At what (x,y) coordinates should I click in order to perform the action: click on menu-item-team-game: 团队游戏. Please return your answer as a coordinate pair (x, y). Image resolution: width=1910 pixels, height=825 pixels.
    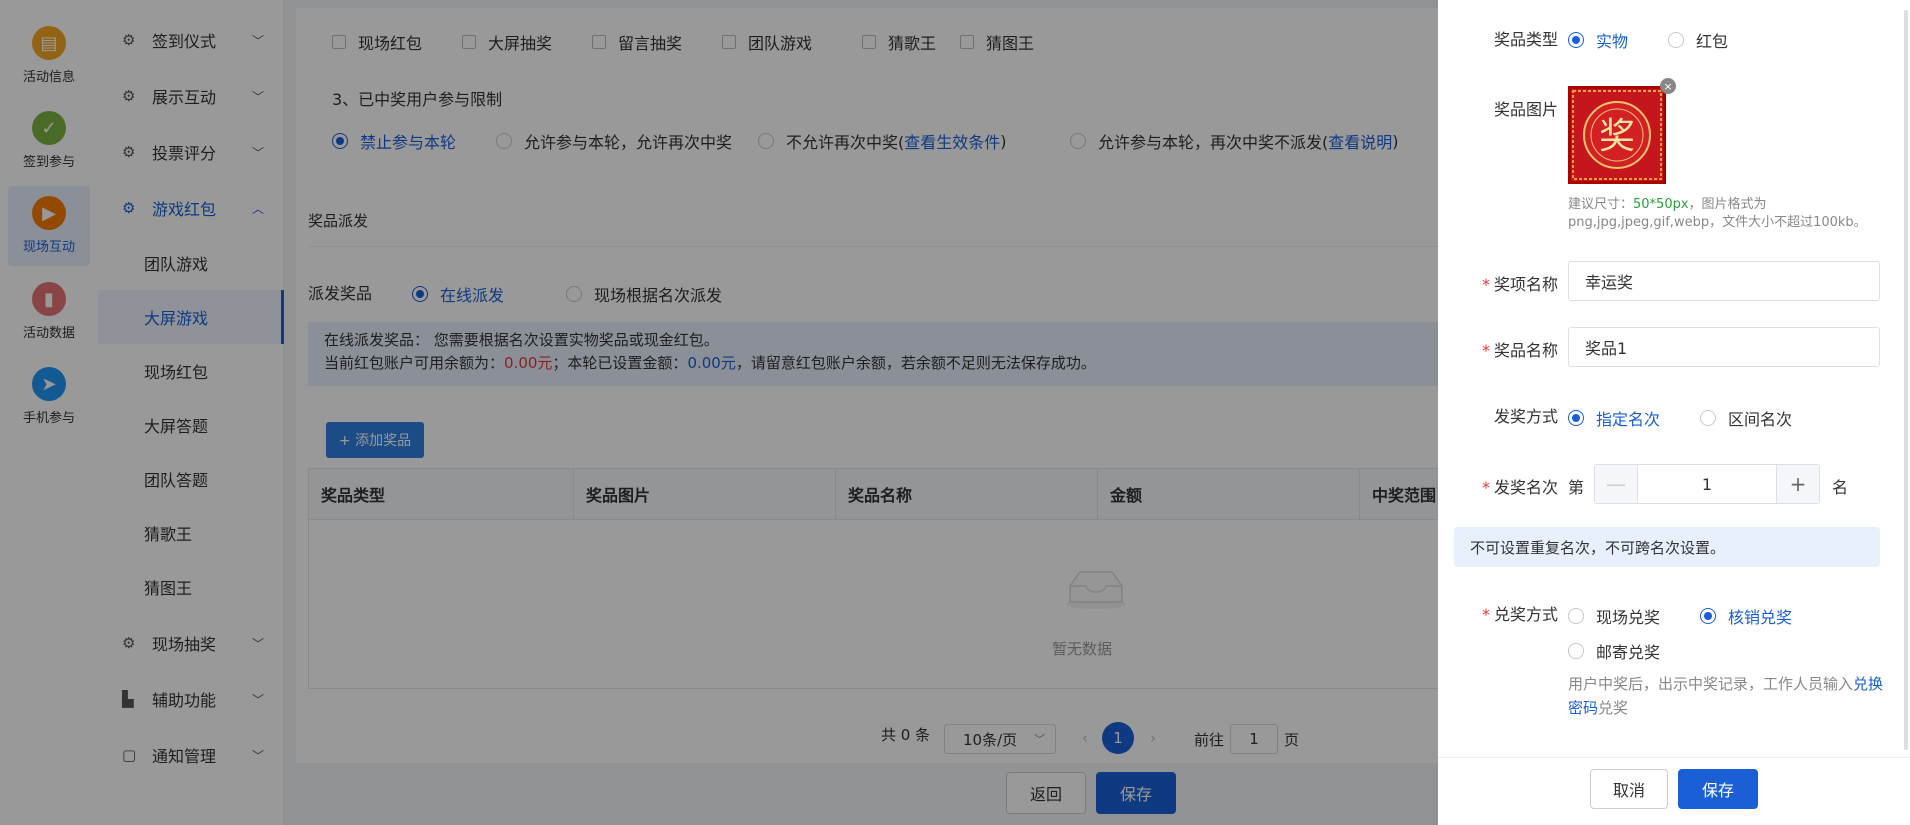
    Looking at the image, I should click on (191, 263).